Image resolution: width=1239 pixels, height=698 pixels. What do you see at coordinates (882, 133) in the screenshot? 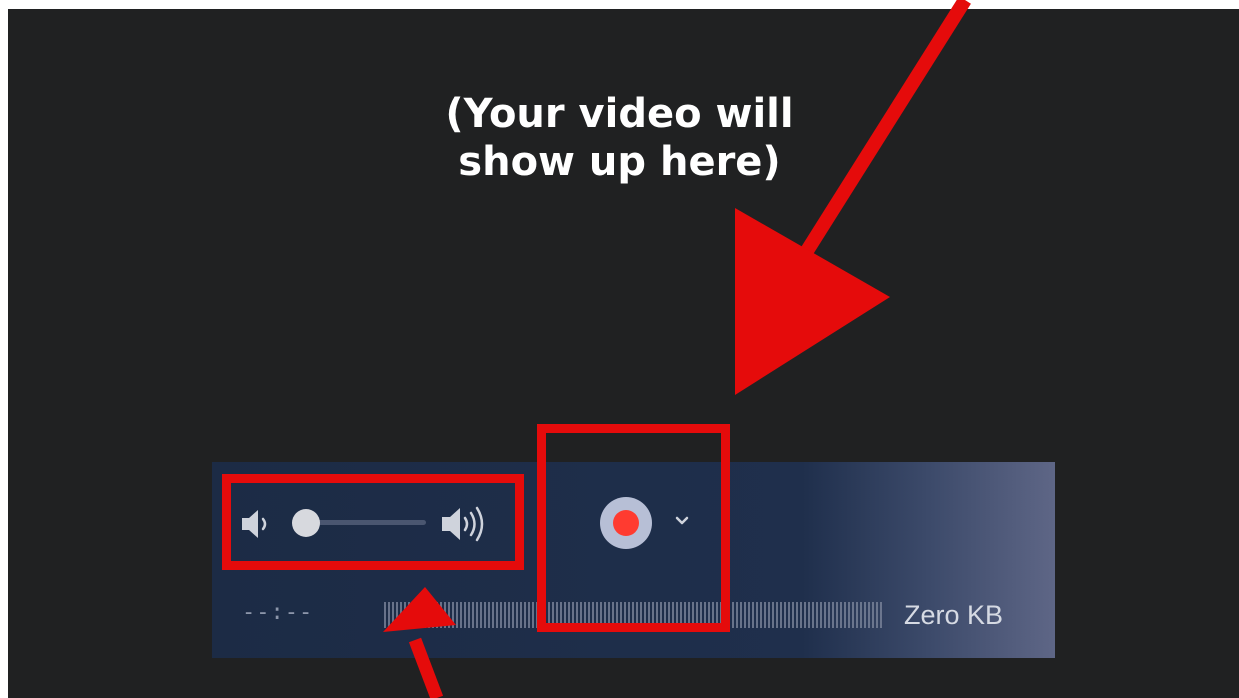
I see `record-arrow-shaft` at bounding box center [882, 133].